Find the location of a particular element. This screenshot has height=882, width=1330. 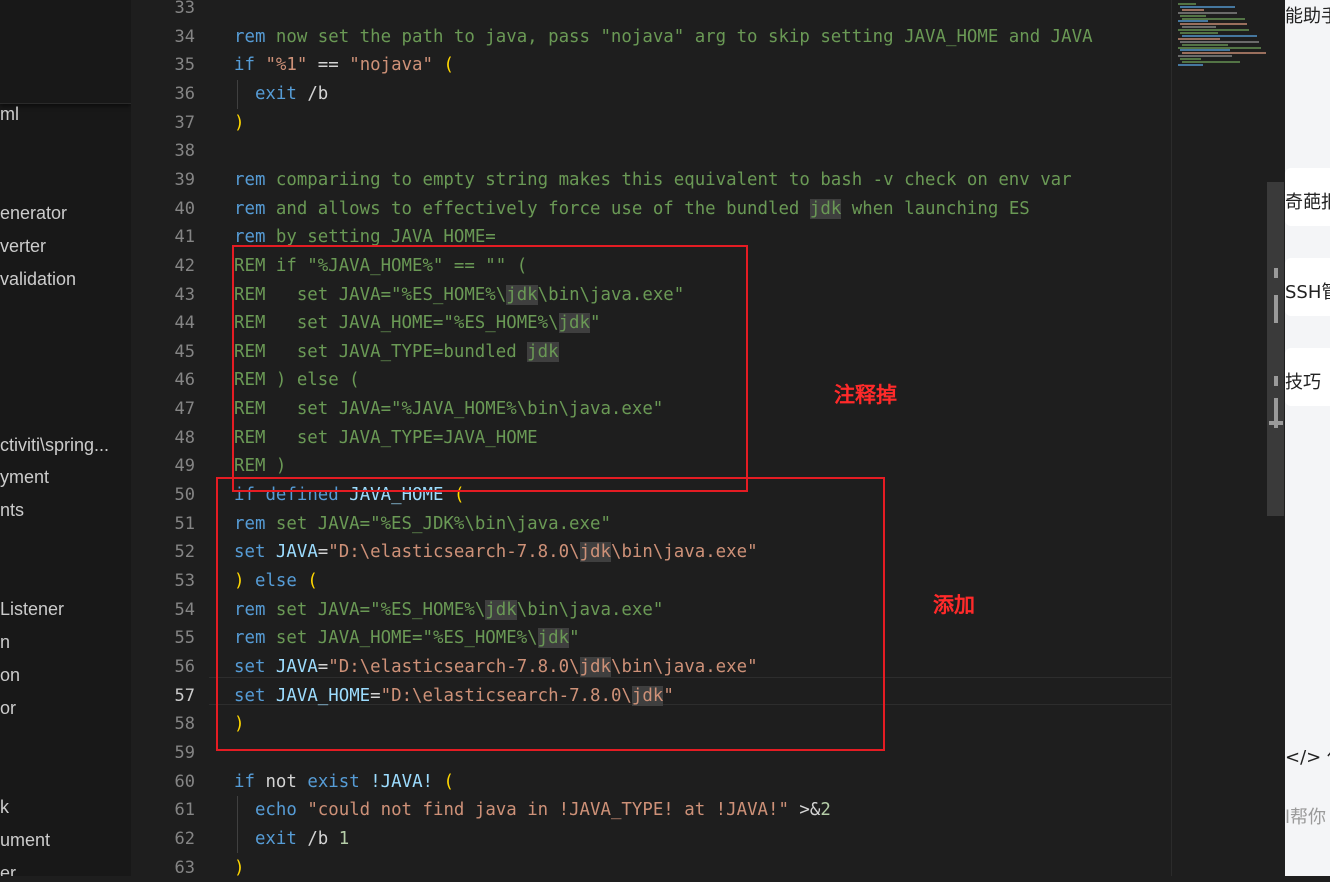

line-number: 37 is located at coordinates (184, 122).